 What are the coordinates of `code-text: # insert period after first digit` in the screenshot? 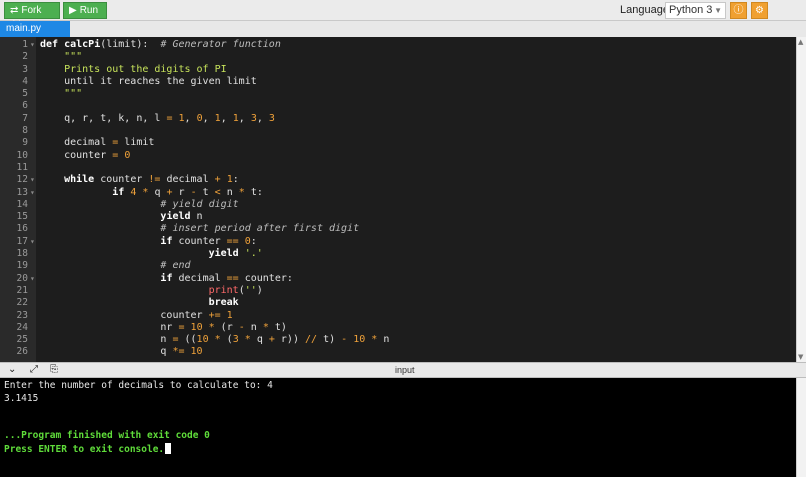 It's located at (260, 229).